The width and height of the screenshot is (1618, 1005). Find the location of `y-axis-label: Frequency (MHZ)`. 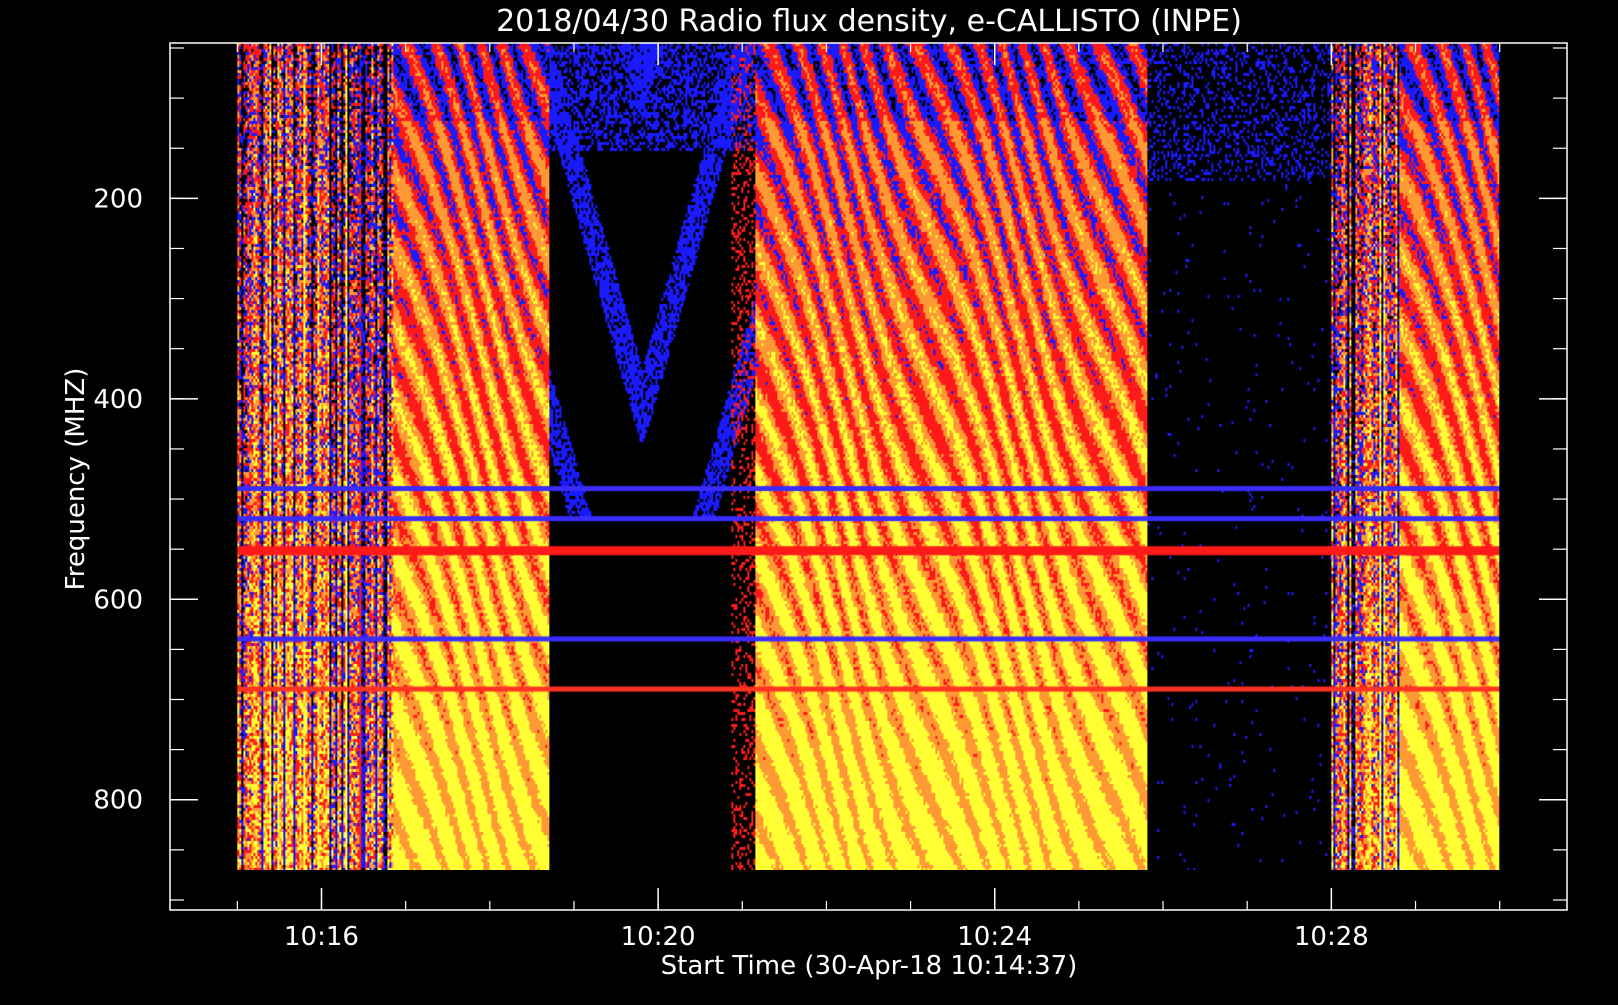

y-axis-label: Frequency (MHZ) is located at coordinates (76, 479).